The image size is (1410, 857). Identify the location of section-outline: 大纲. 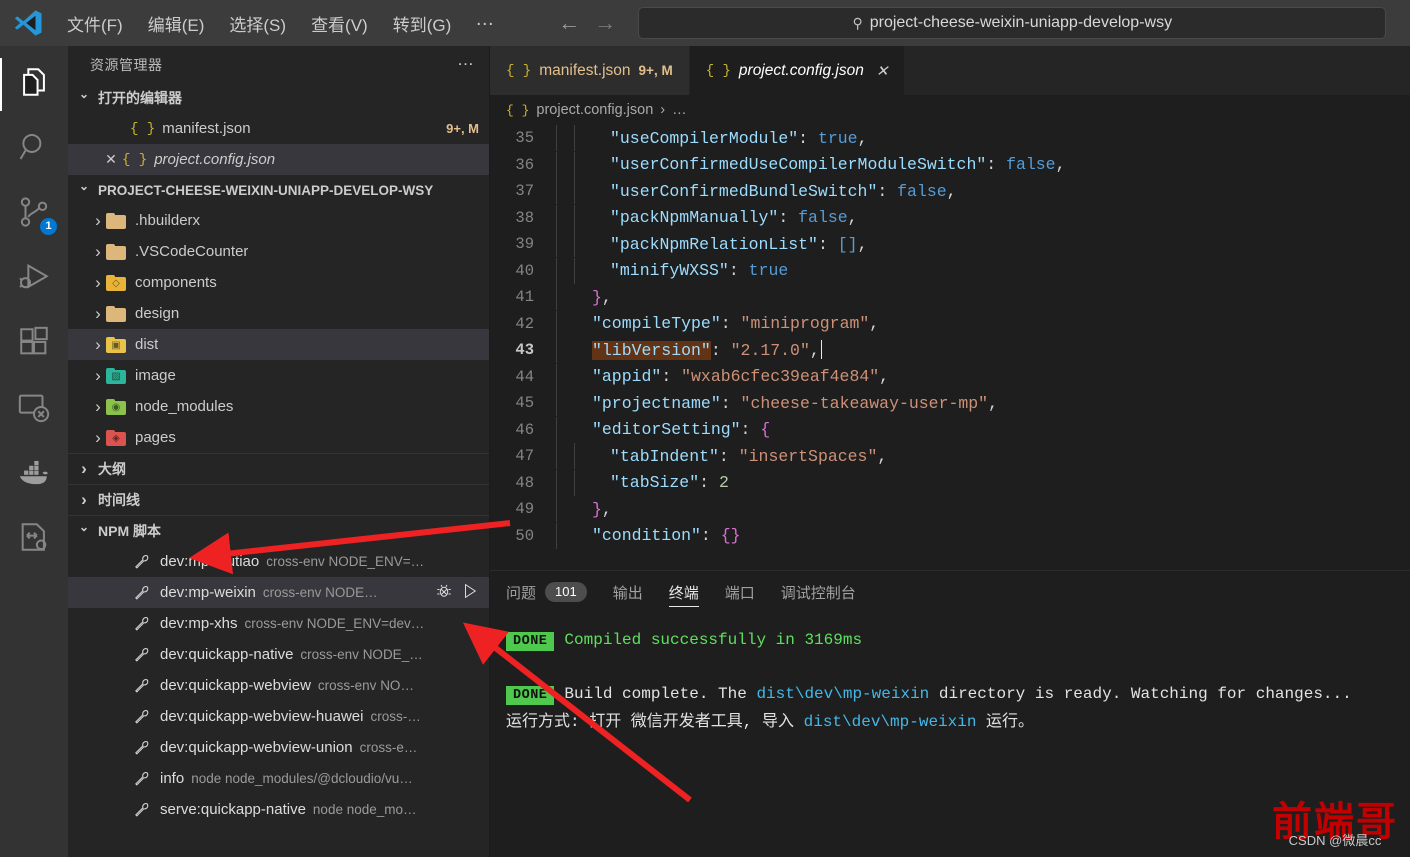
(278, 469).